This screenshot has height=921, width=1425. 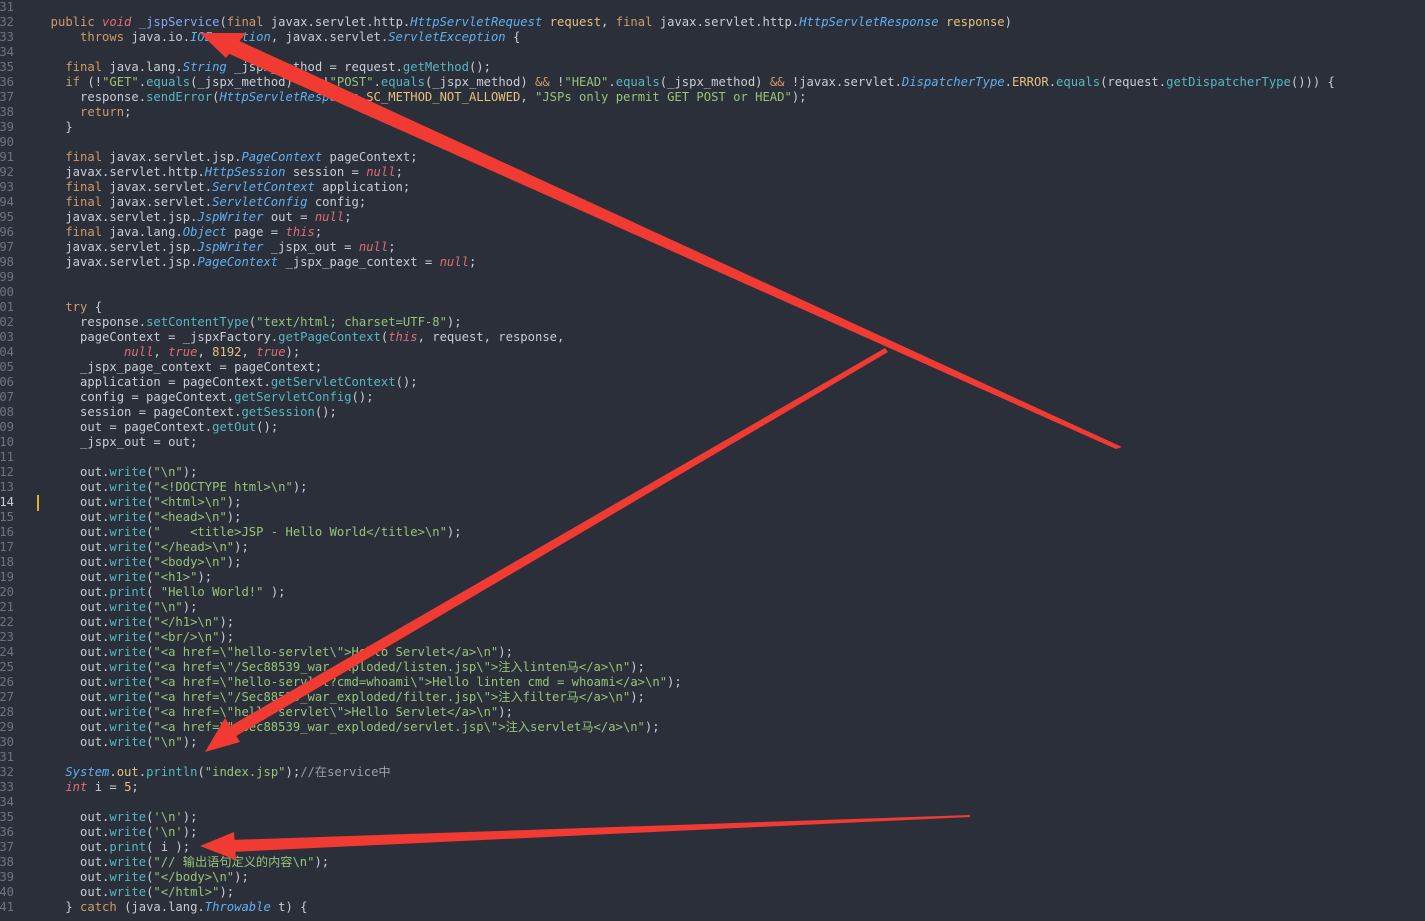 I want to click on code-line: 01 try {, so click(x=712, y=307).